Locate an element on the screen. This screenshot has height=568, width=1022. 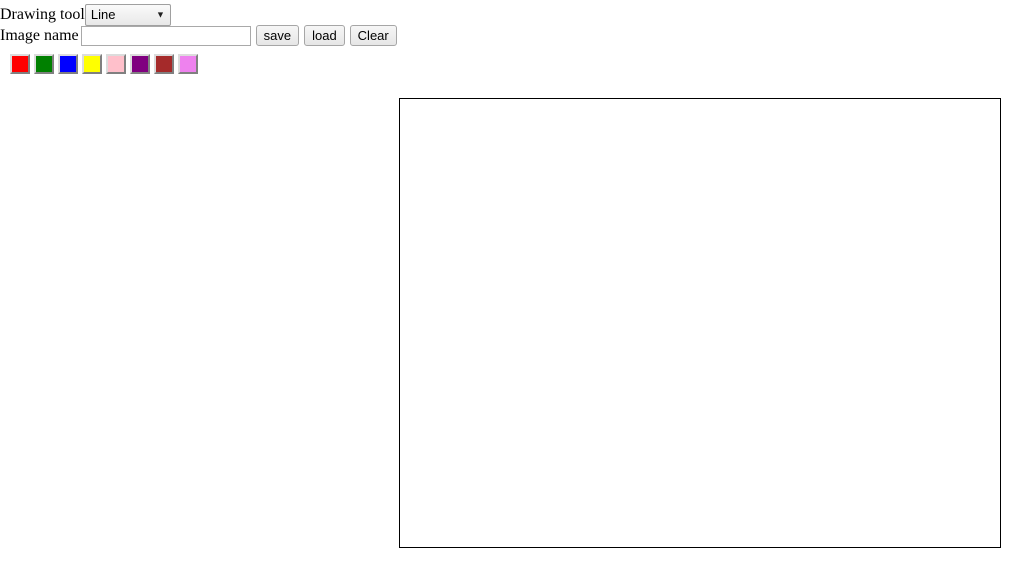
color-swatch-violet is located at coordinates (188, 64).